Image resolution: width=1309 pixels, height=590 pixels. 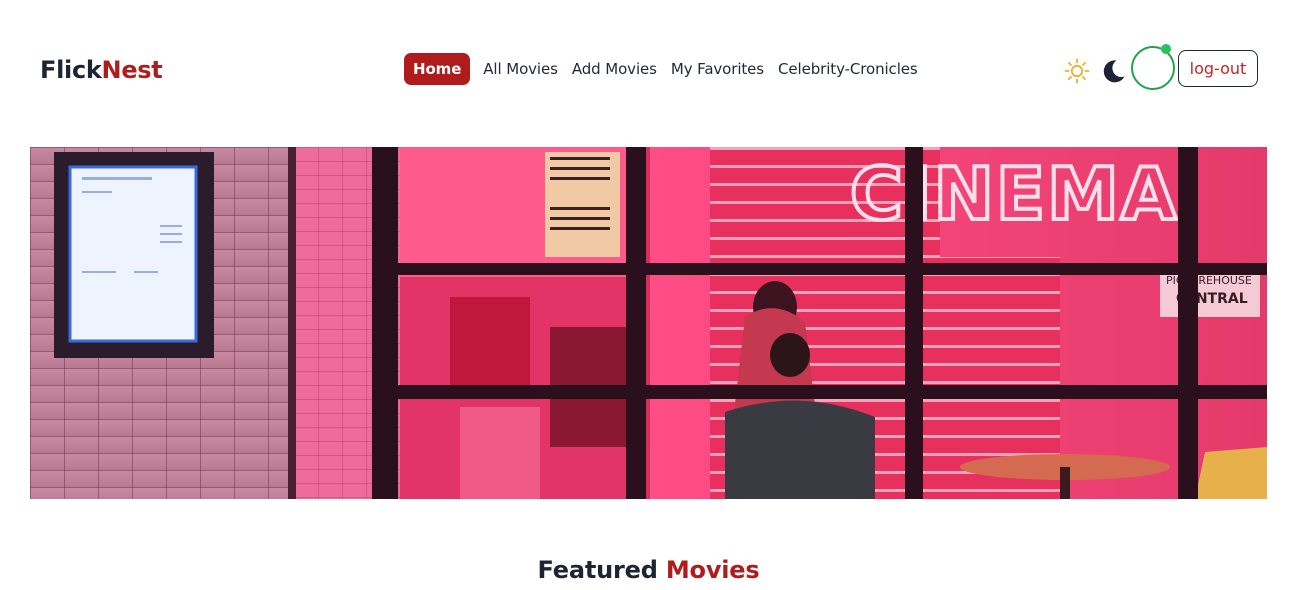 I want to click on brand-logo-part2: Nest, so click(x=132, y=70).